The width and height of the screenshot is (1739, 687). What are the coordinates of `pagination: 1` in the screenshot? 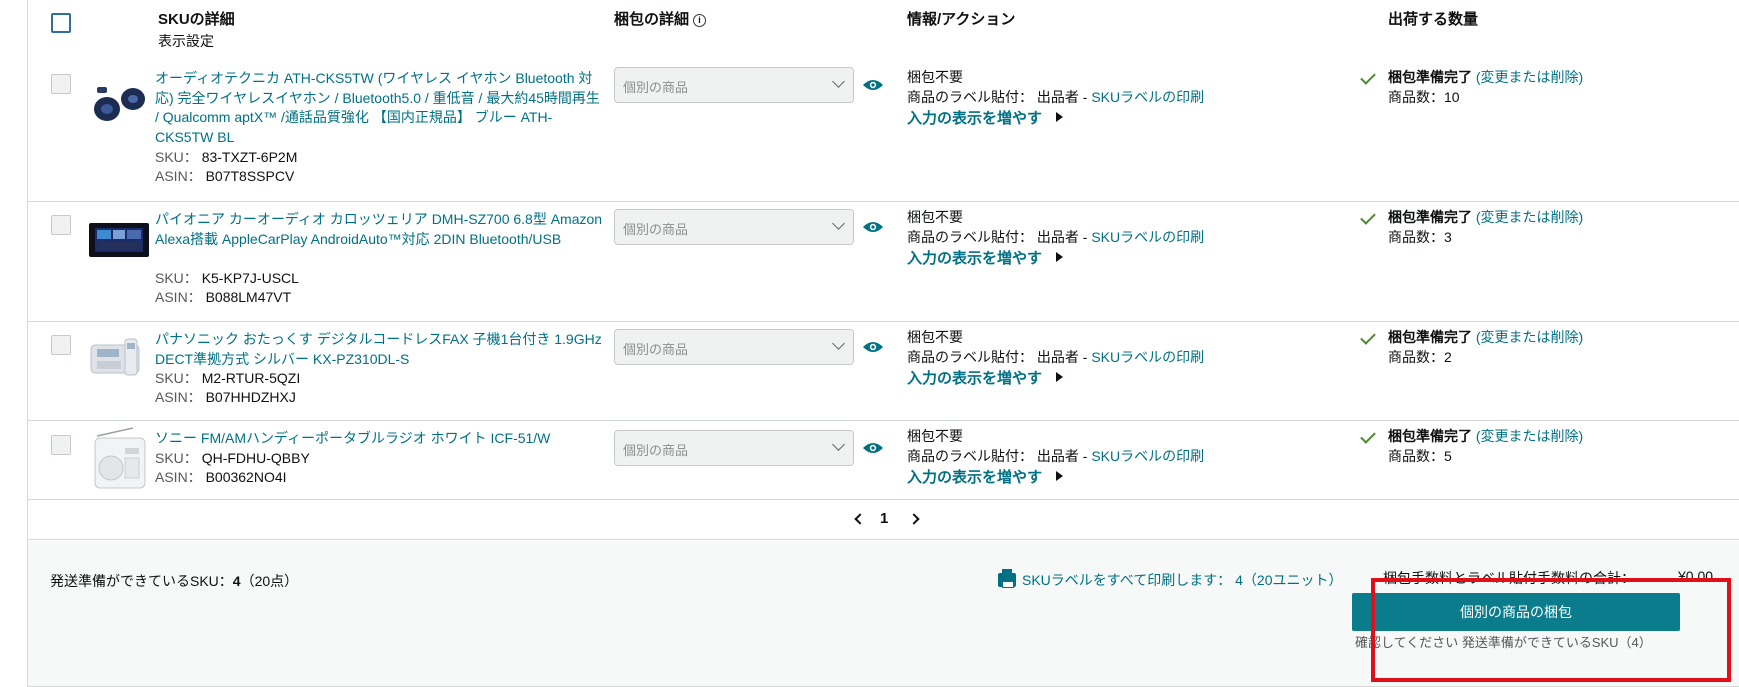 It's located at (883, 520).